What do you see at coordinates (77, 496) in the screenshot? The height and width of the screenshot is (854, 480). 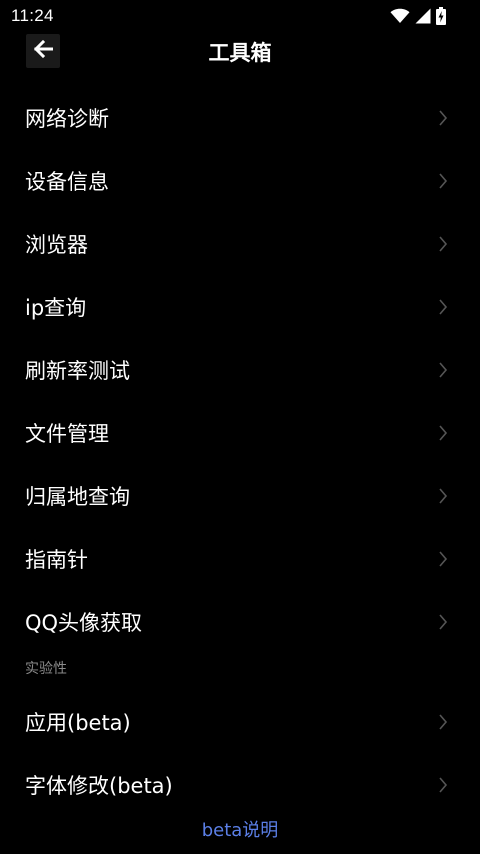 I see `menu-item-label: 归属地查询` at bounding box center [77, 496].